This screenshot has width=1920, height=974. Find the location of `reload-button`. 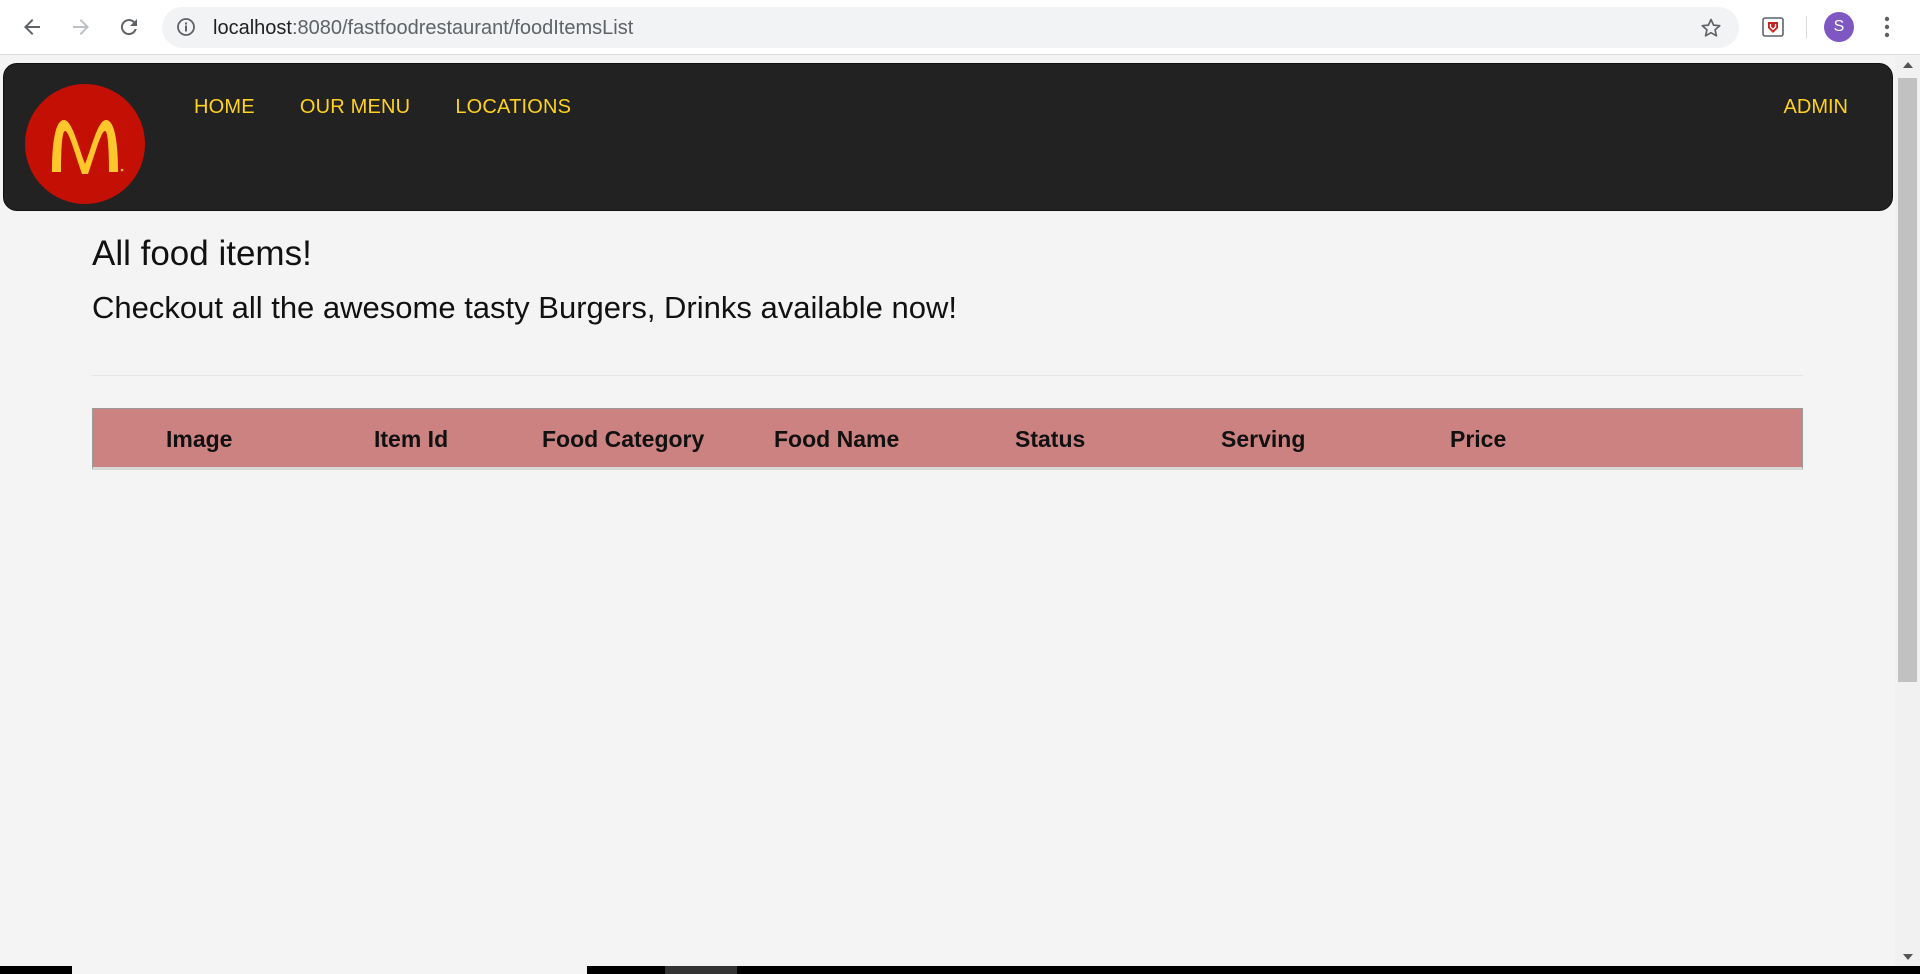

reload-button is located at coordinates (129, 27).